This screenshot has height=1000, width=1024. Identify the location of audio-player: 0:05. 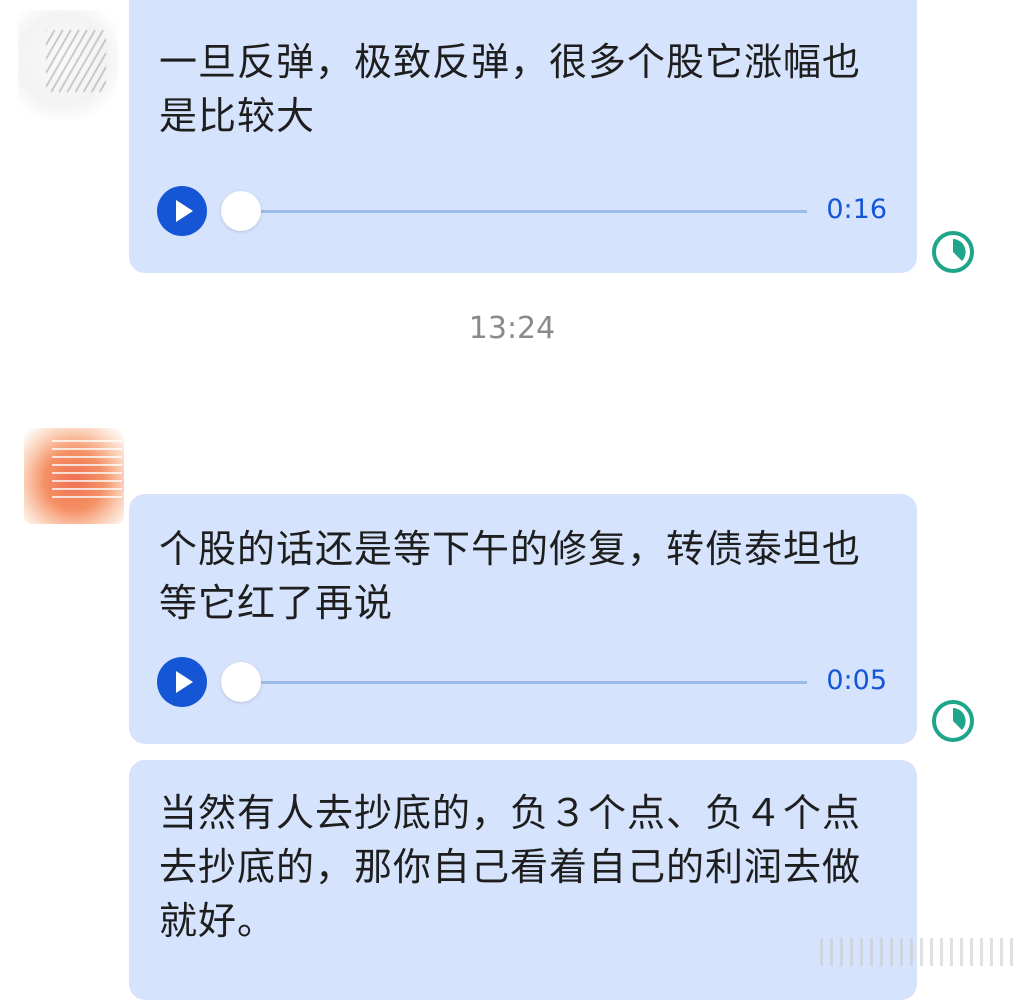
(522, 682).